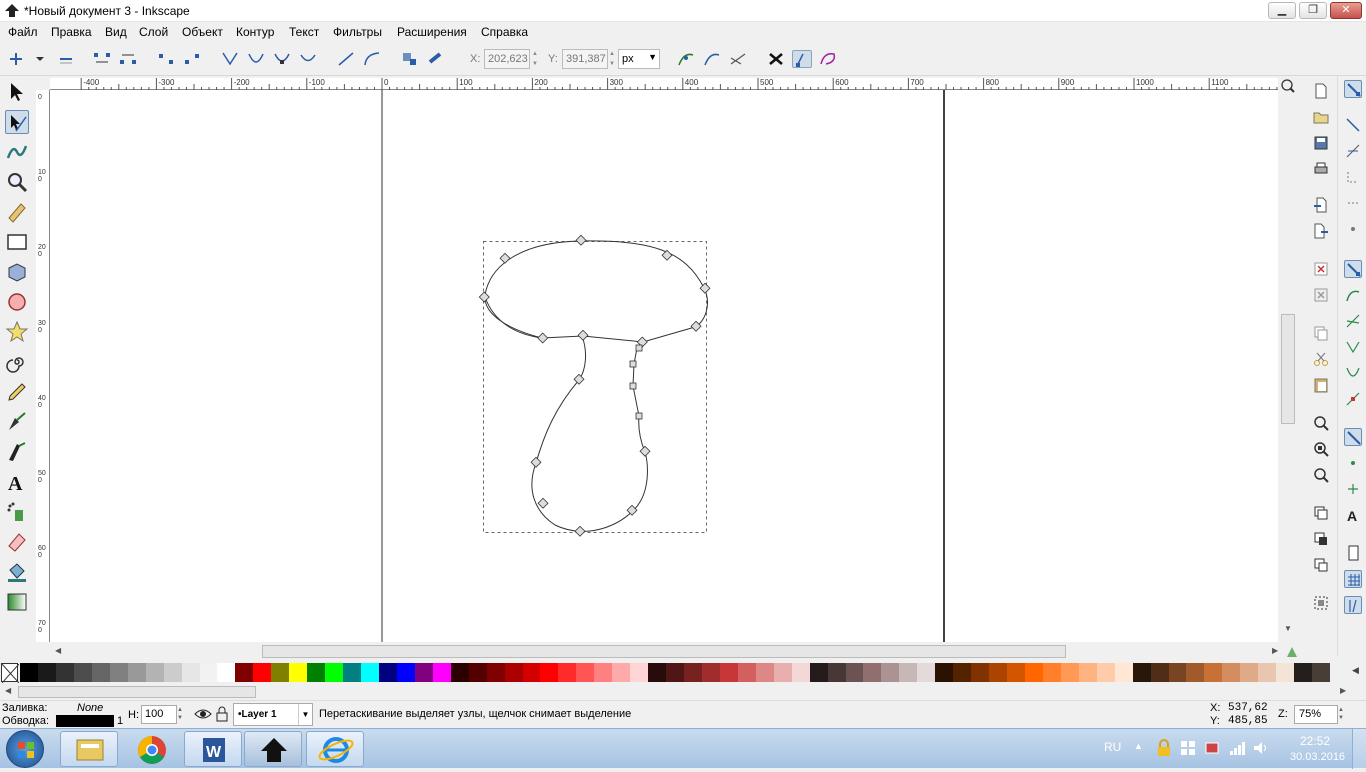 Image resolution: width=1366 pixels, height=772 pixels. Describe the element at coordinates (1353, 515) in the screenshot. I see `snap-text-baseline-icon: A` at that location.